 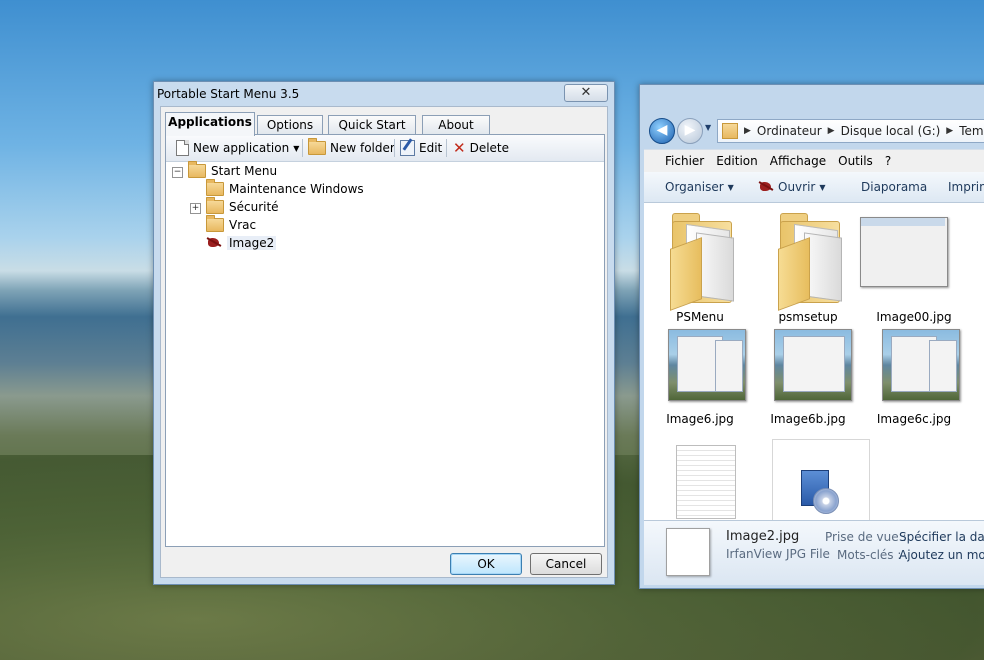 What do you see at coordinates (290, 125) in the screenshot?
I see `tab-options: Options` at bounding box center [290, 125].